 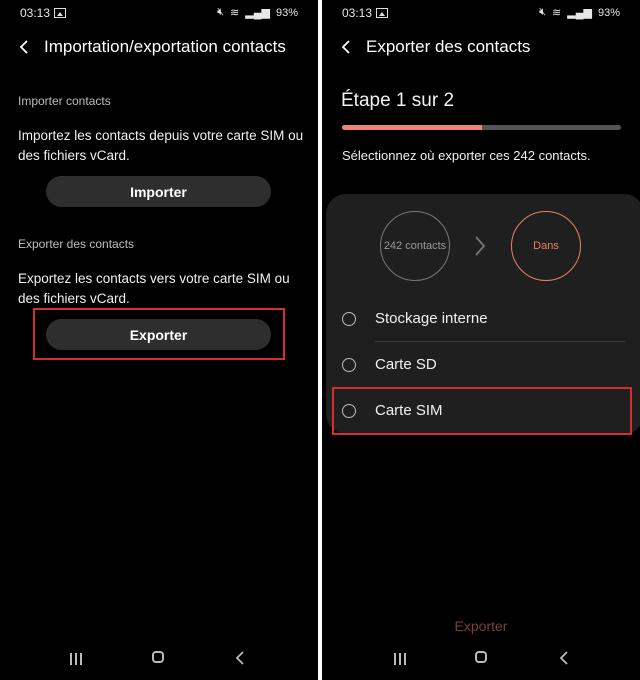 What do you see at coordinates (76, 244) in the screenshot?
I see `export-section-label: Exporter des contacts` at bounding box center [76, 244].